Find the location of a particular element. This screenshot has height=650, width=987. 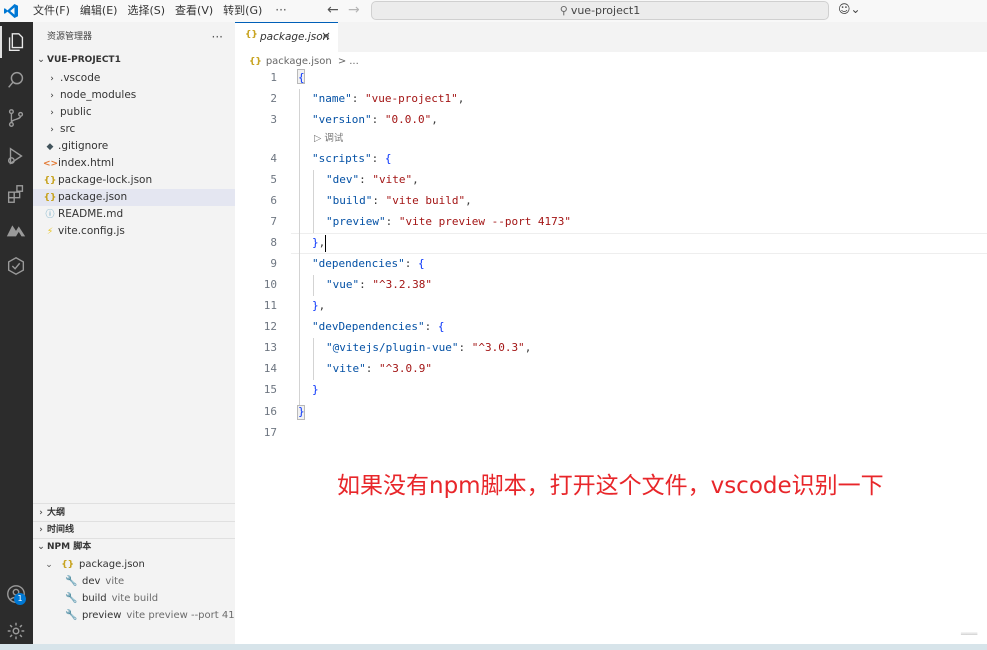

testing-icon is located at coordinates (16, 266).